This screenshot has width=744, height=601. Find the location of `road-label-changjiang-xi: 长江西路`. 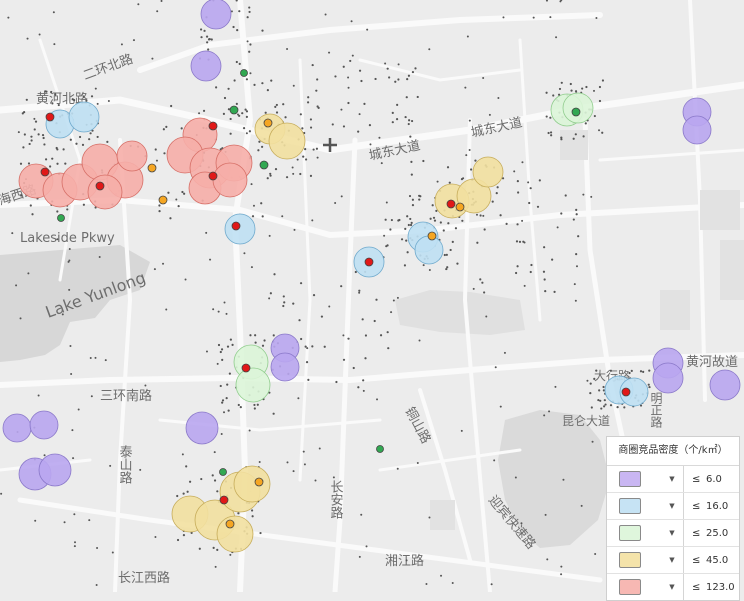

road-label-changjiang-xi: 长江西路 is located at coordinates (144, 578).